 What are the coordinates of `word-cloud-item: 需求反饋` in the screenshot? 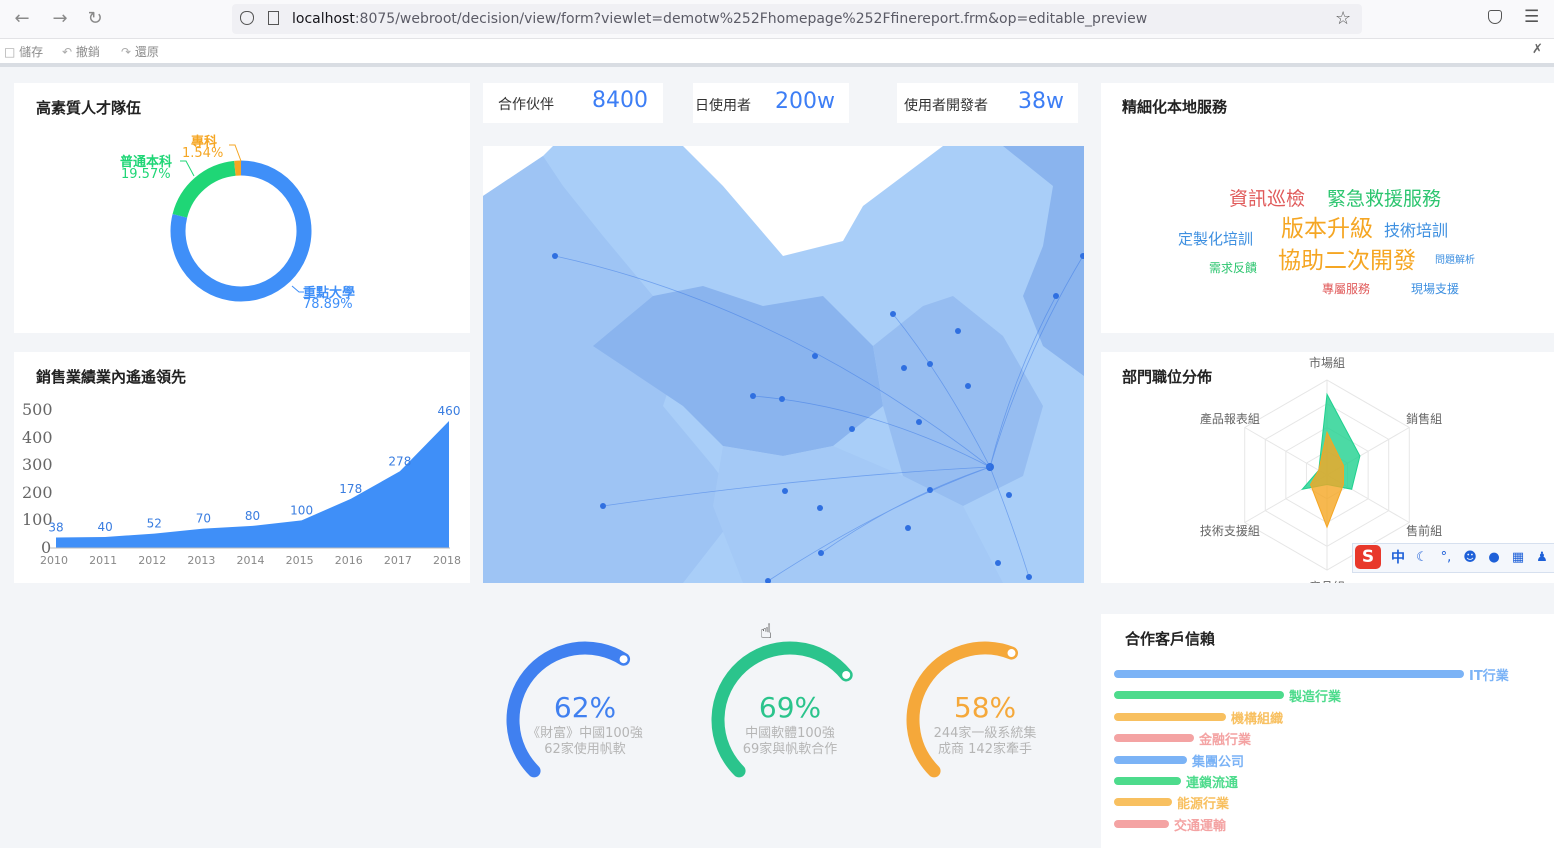 It's located at (1233, 268).